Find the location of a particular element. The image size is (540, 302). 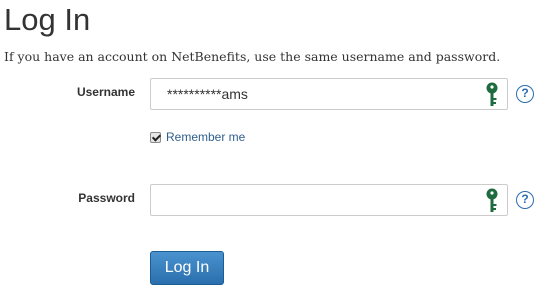

username-input is located at coordinates (327, 94).